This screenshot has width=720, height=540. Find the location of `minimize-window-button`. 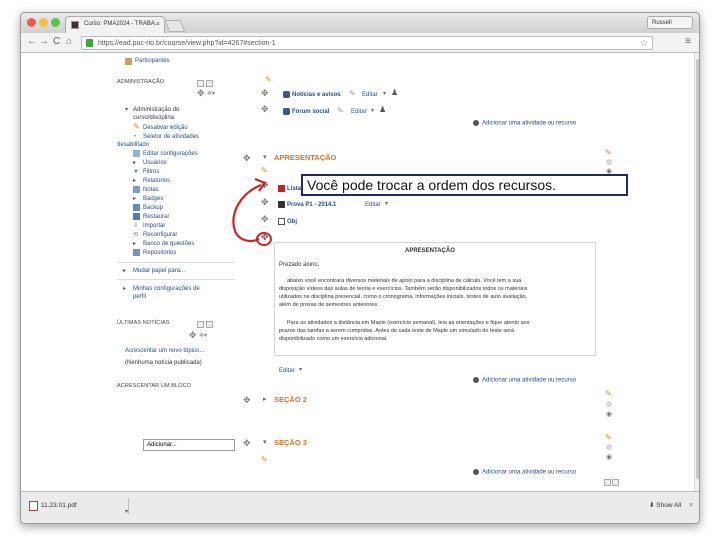

minimize-window-button is located at coordinates (43, 22).